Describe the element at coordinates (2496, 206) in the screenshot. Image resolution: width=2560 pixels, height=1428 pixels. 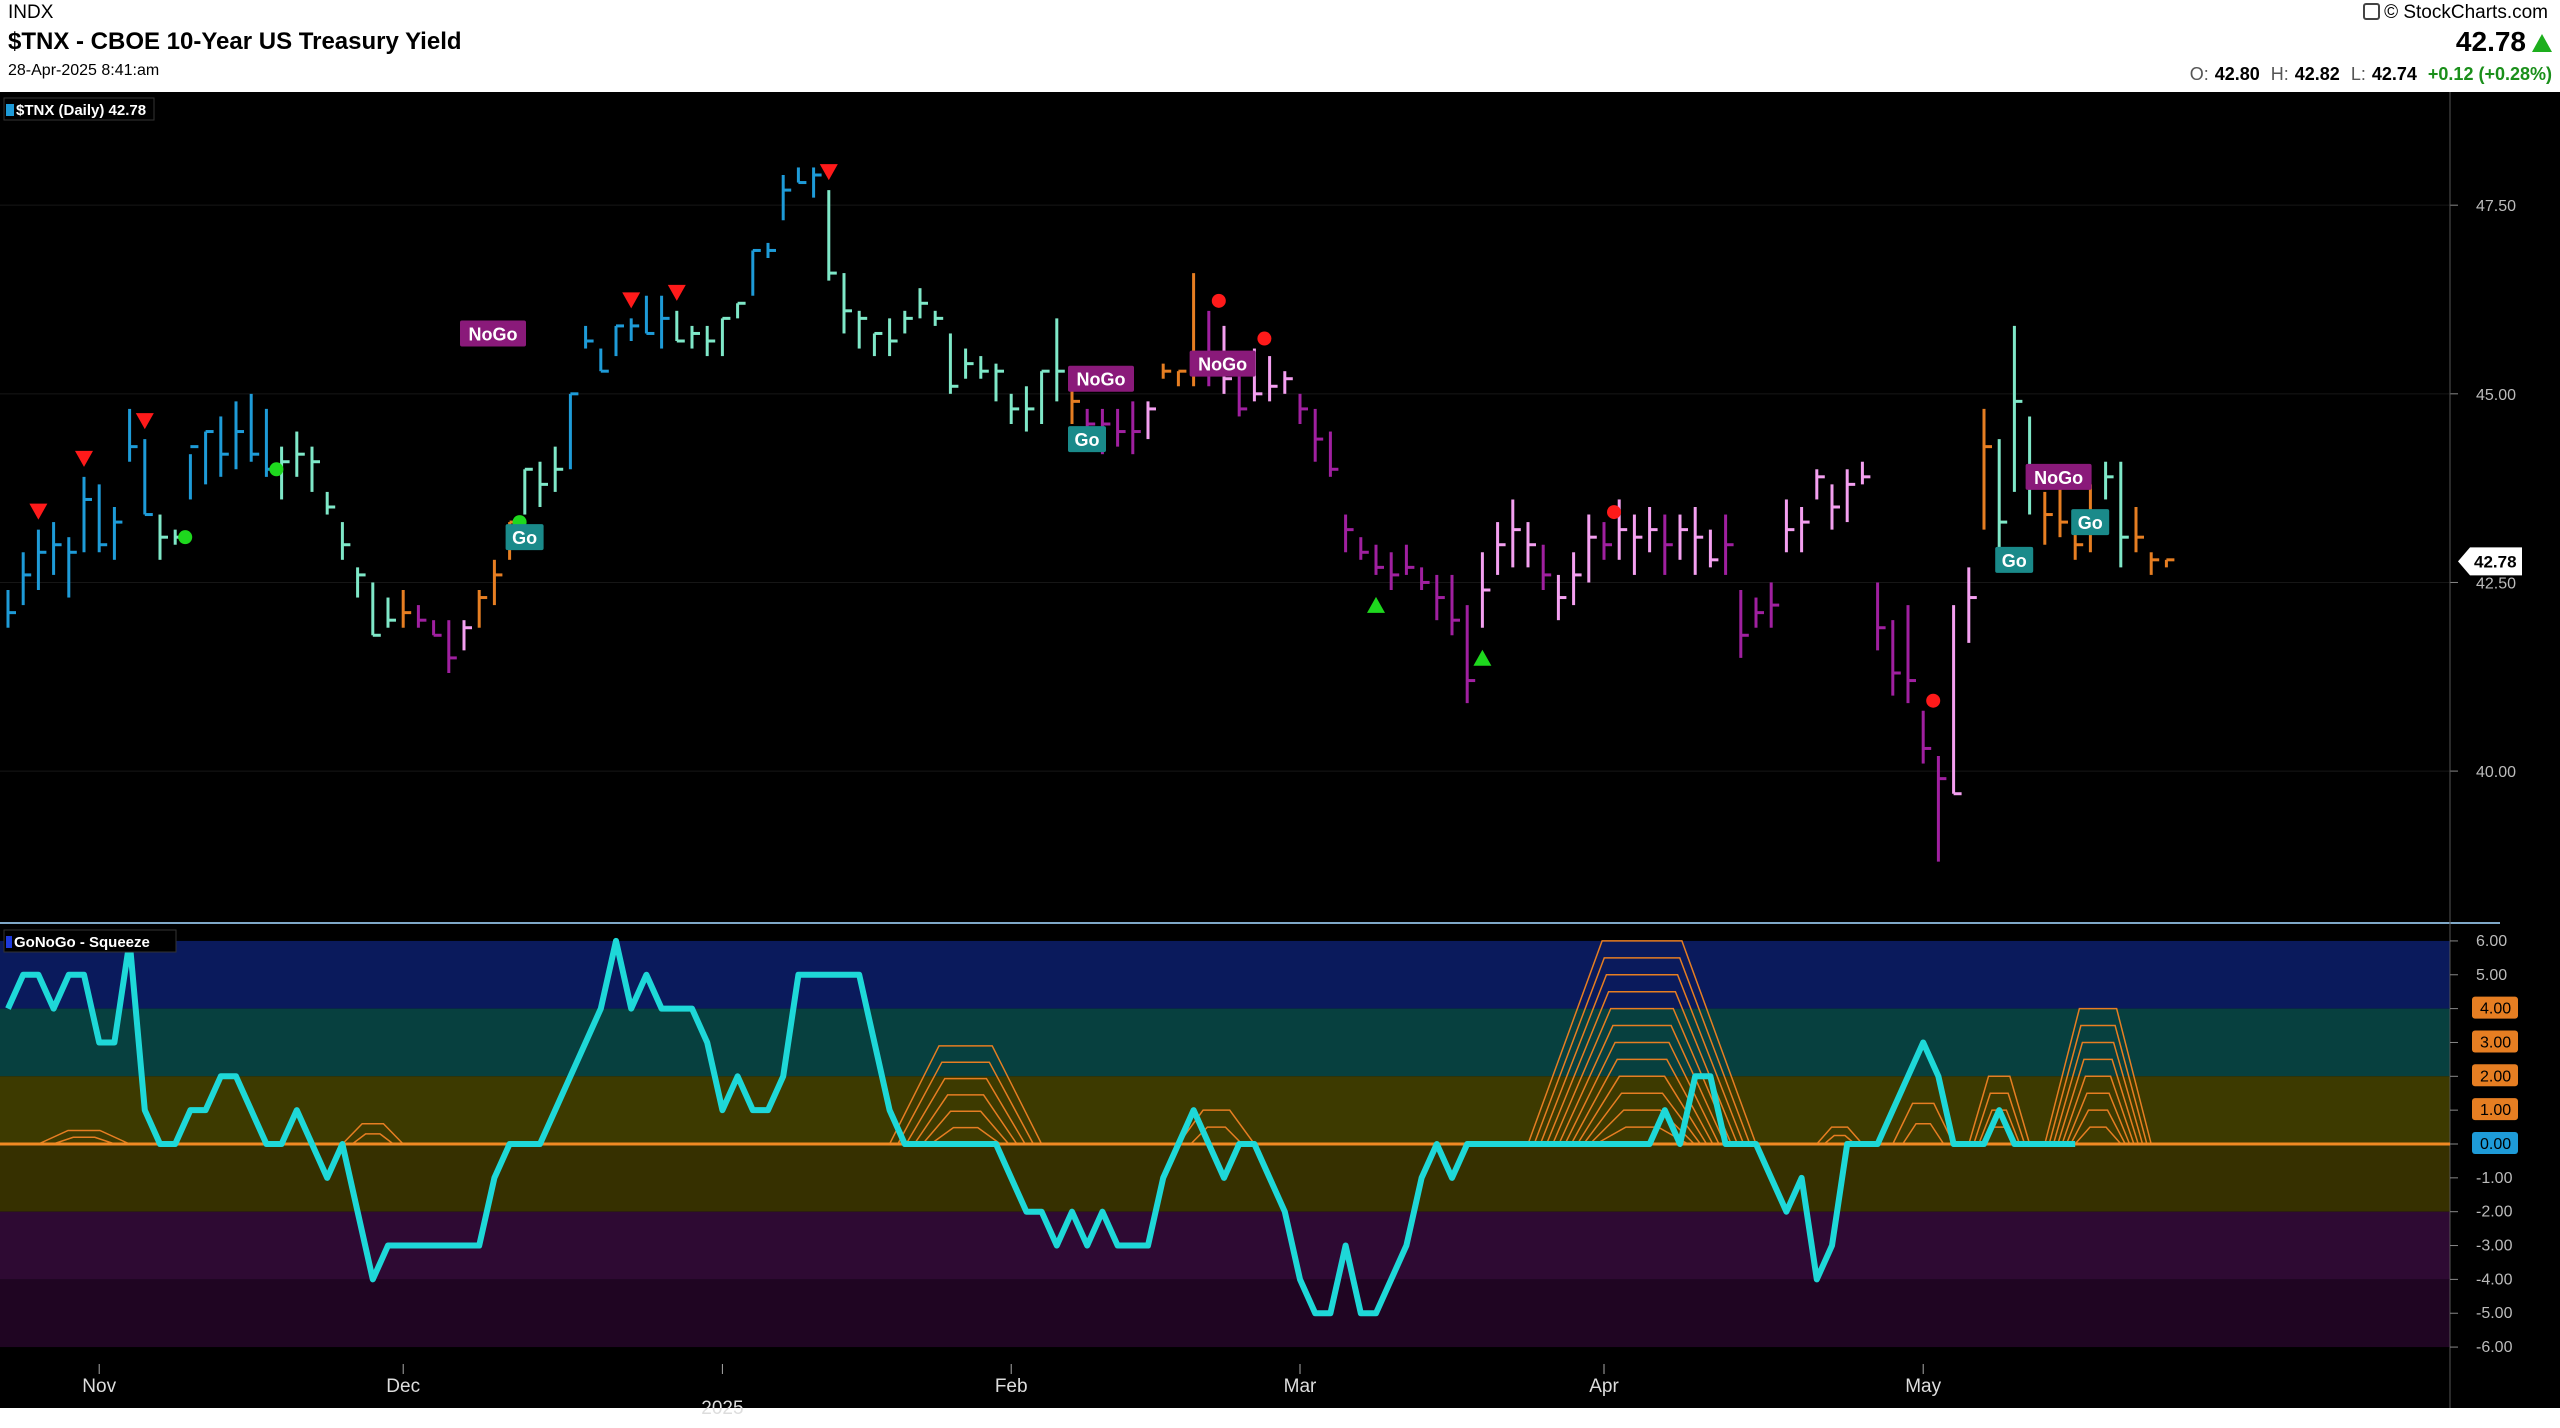
I see `price-tick-label: 47.50` at that location.